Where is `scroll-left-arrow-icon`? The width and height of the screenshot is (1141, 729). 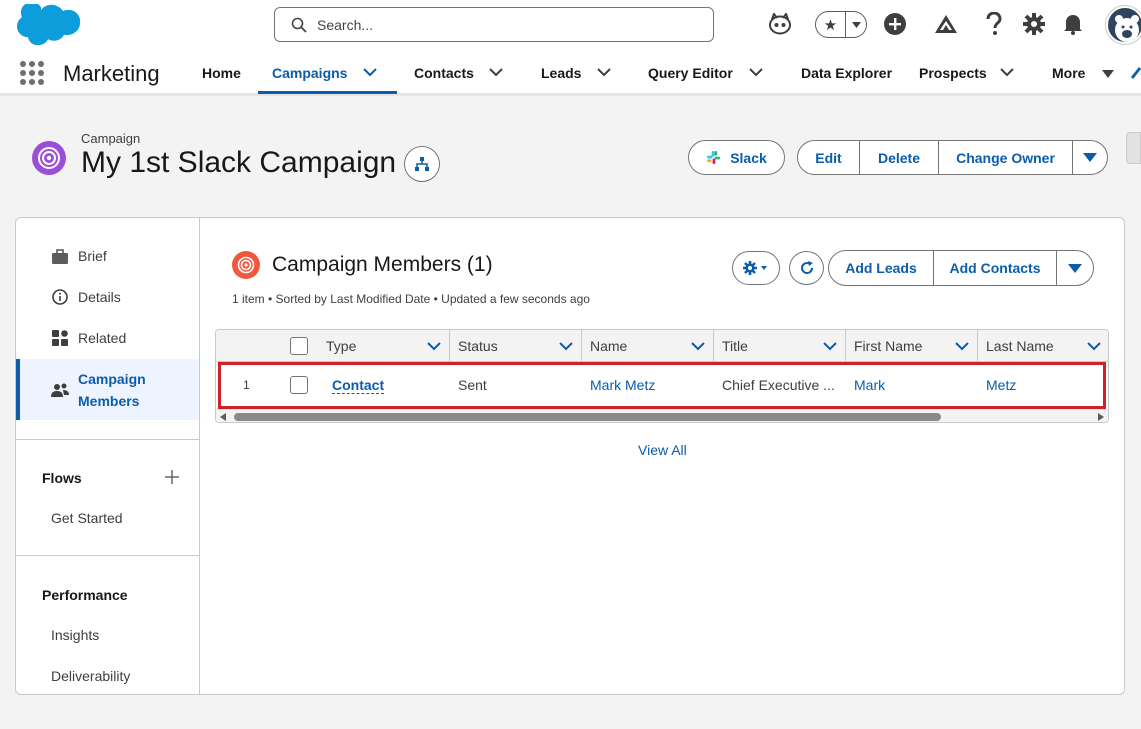
scroll-left-arrow-icon is located at coordinates (223, 417).